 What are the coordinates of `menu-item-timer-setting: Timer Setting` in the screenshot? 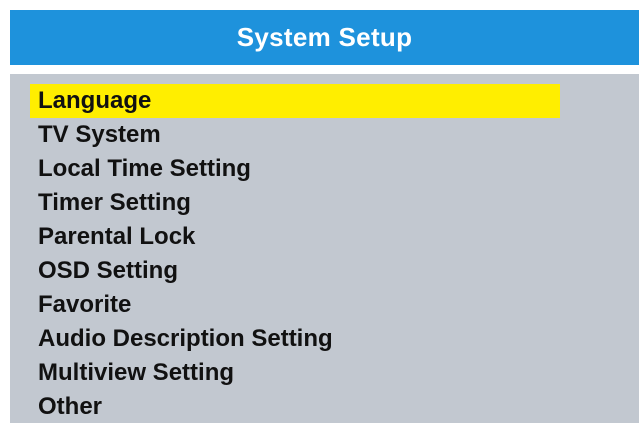 It's located at (295, 203).